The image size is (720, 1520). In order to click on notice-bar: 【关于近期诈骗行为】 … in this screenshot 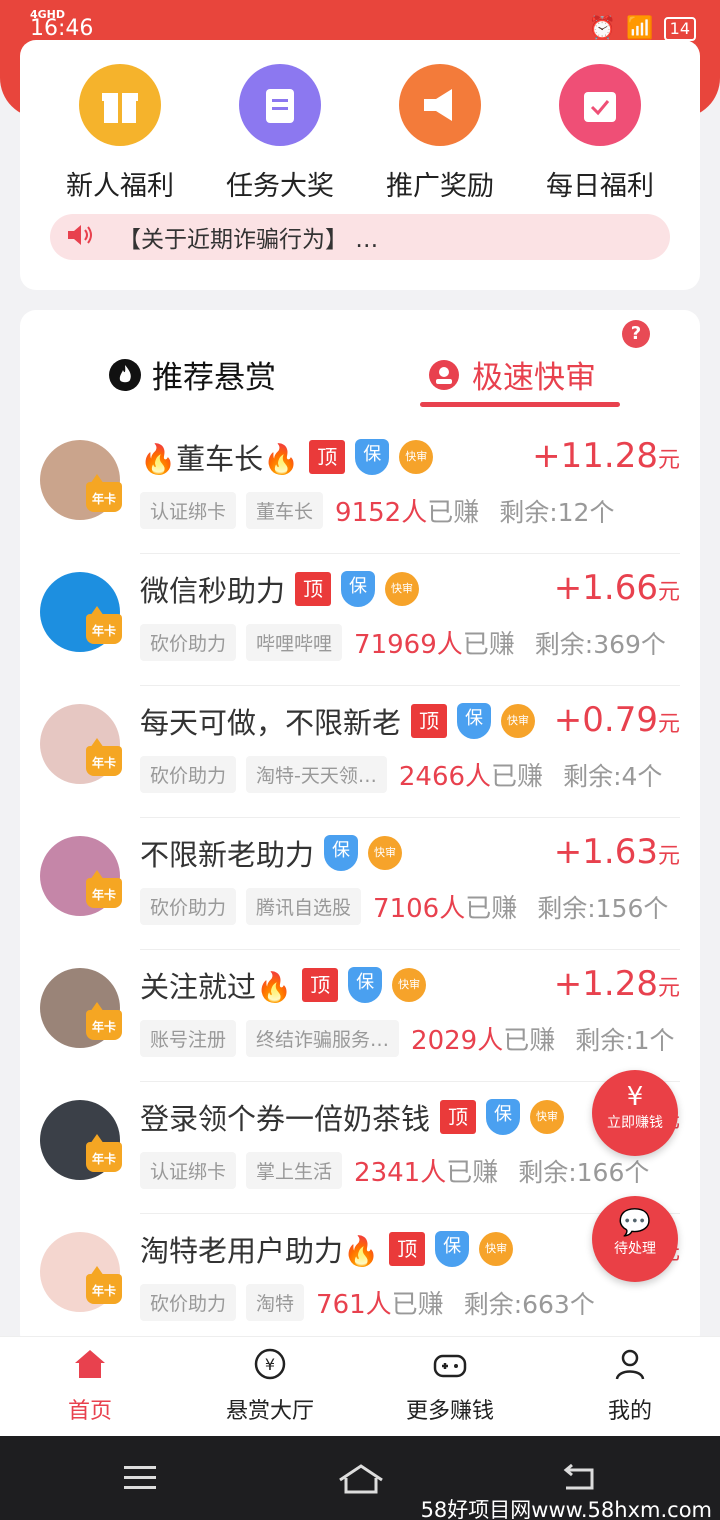, I will do `click(360, 237)`.